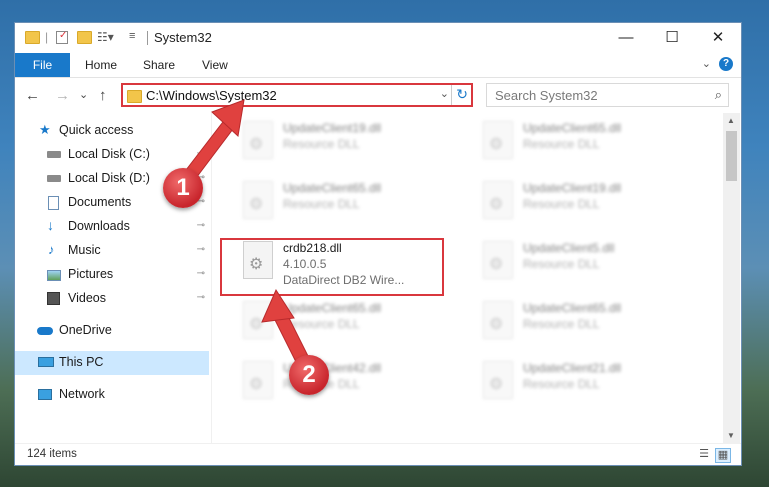  What do you see at coordinates (247, 231) in the screenshot?
I see `annotation-arrows` at bounding box center [247, 231].